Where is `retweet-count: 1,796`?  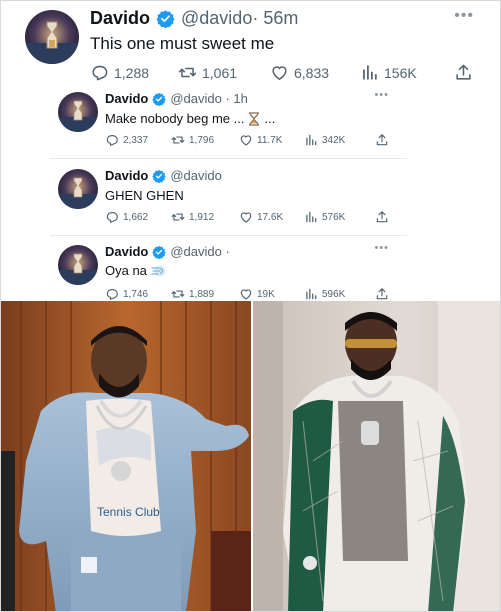 retweet-count: 1,796 is located at coordinates (202, 140).